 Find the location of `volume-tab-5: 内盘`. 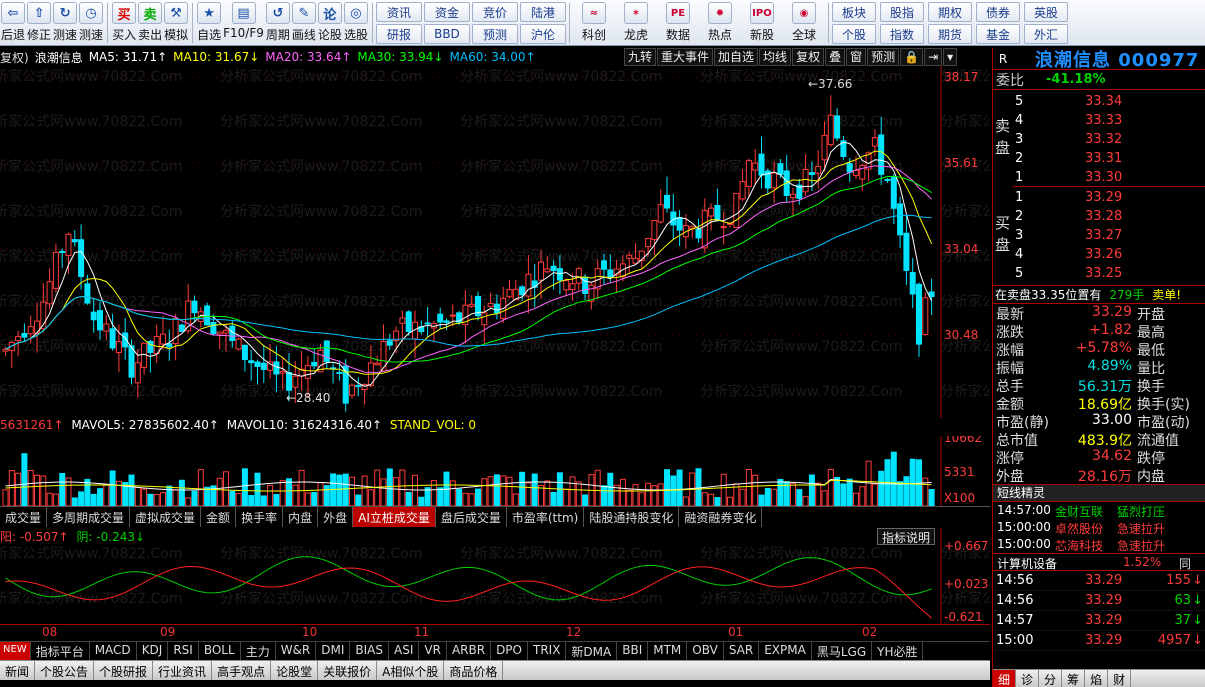

volume-tab-5: 内盘 is located at coordinates (301, 517).